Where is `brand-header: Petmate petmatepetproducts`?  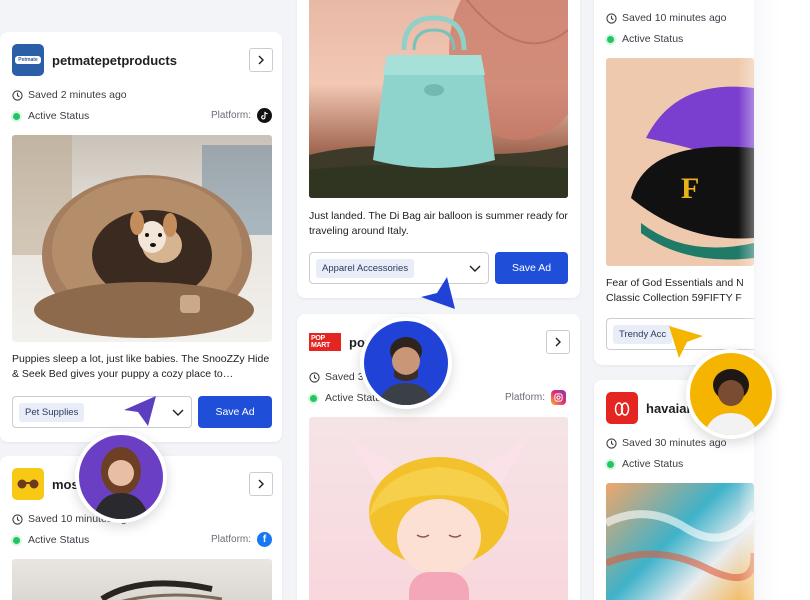 brand-header: Petmate petmatepetproducts is located at coordinates (94, 60).